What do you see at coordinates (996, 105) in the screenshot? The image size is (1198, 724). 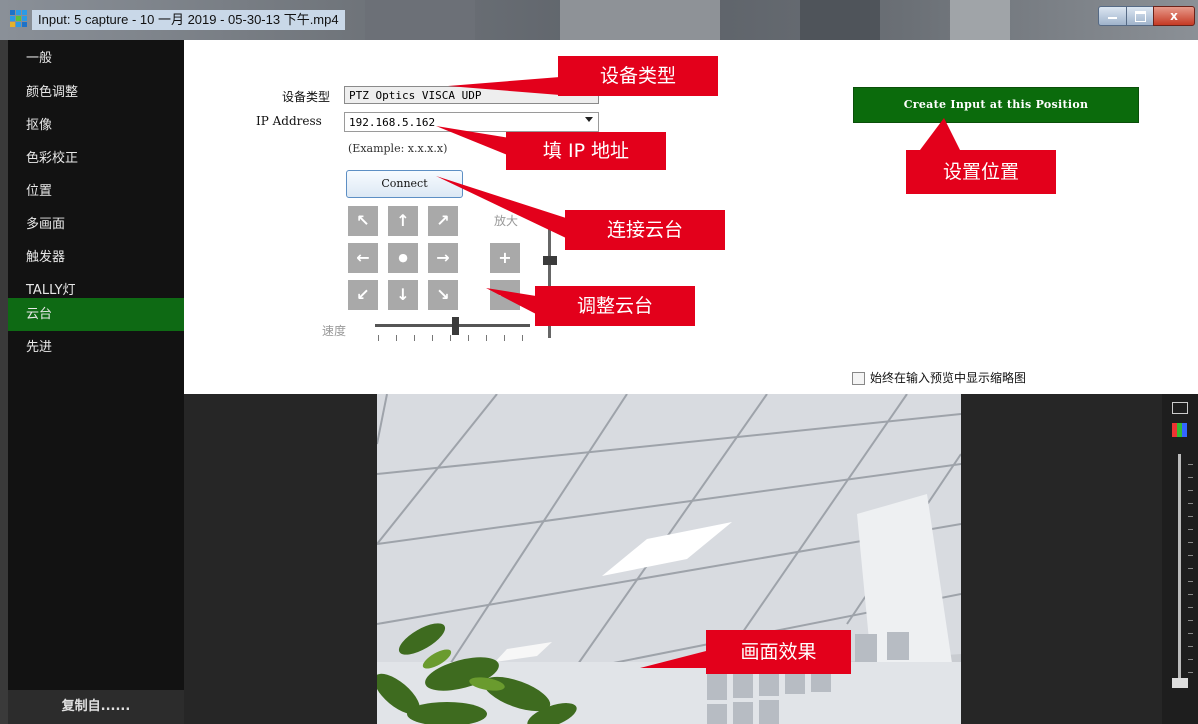 I see `create-input-at-position-button: Create Input at this Position` at bounding box center [996, 105].